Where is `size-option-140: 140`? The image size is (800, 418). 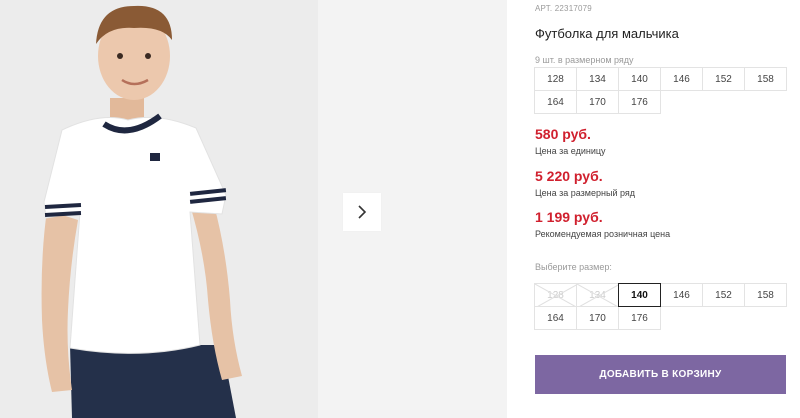
size-option-140: 140 is located at coordinates (639, 295).